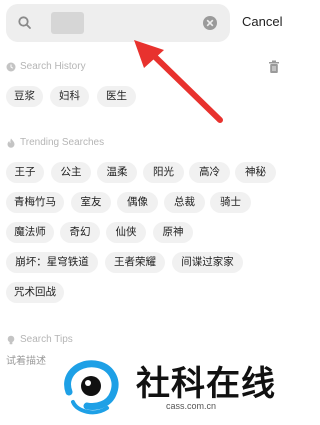 The width and height of the screenshot is (320, 425). Describe the element at coordinates (173, 232) in the screenshot. I see `trending-chip: 原神` at that location.